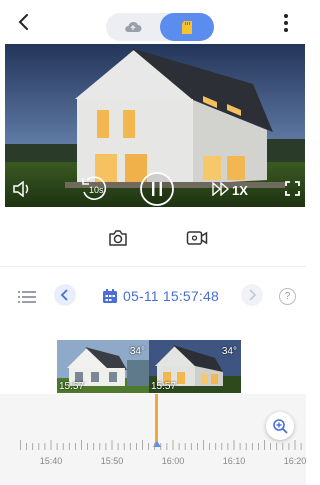 The image size is (320, 485). I want to click on fullscreen-icon, so click(292, 188).